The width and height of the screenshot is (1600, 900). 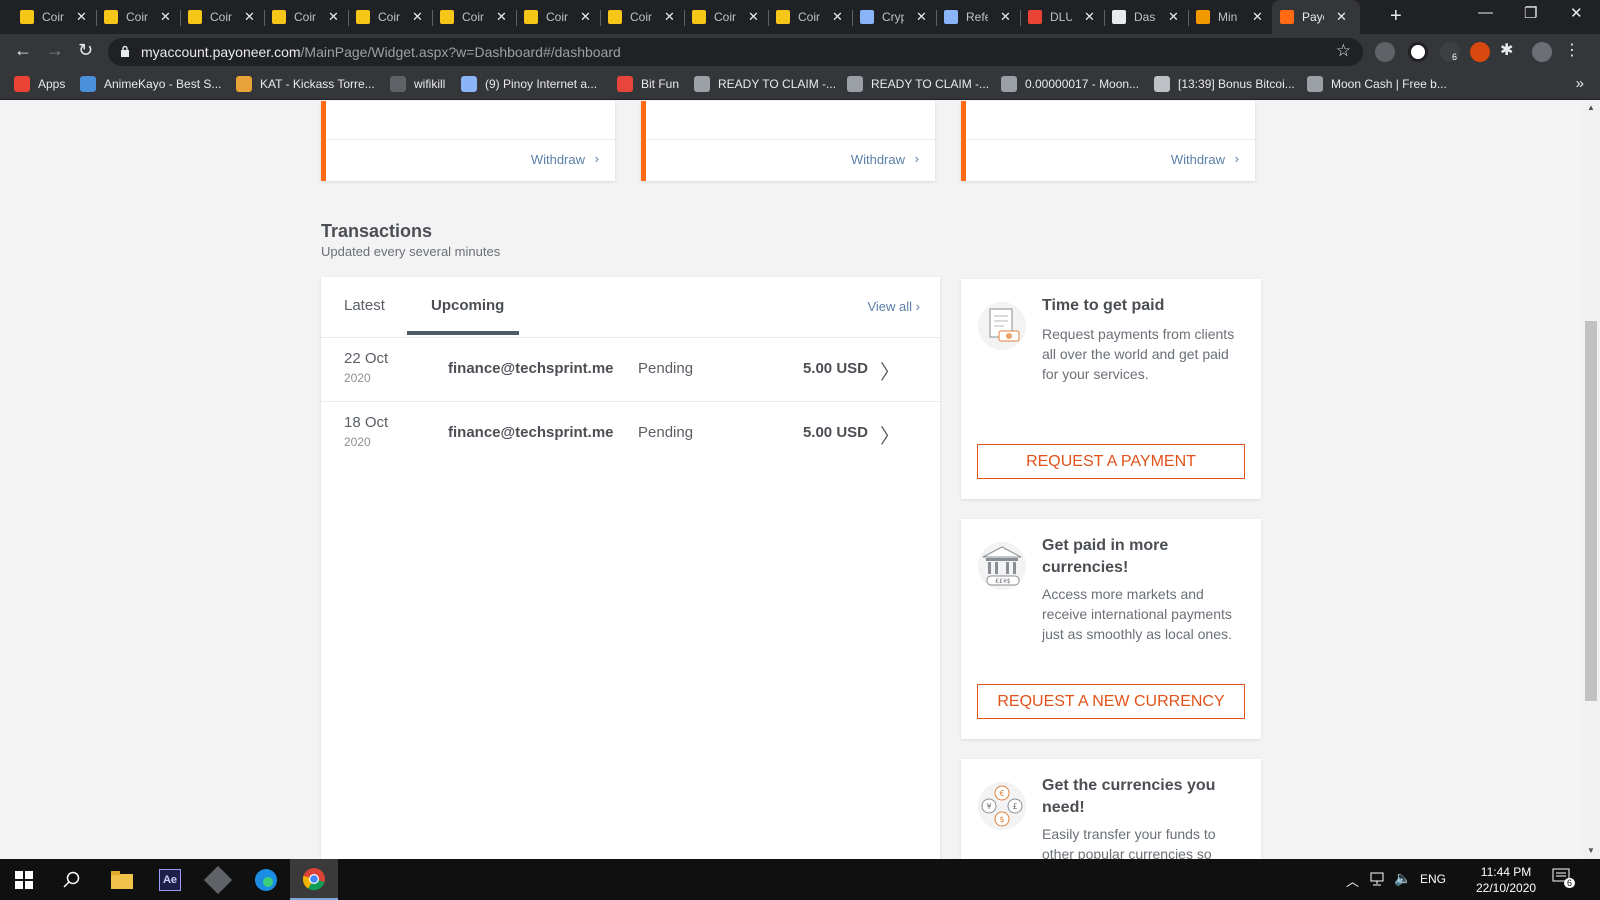 I want to click on tab-upcoming: Upcoming, so click(x=467, y=305).